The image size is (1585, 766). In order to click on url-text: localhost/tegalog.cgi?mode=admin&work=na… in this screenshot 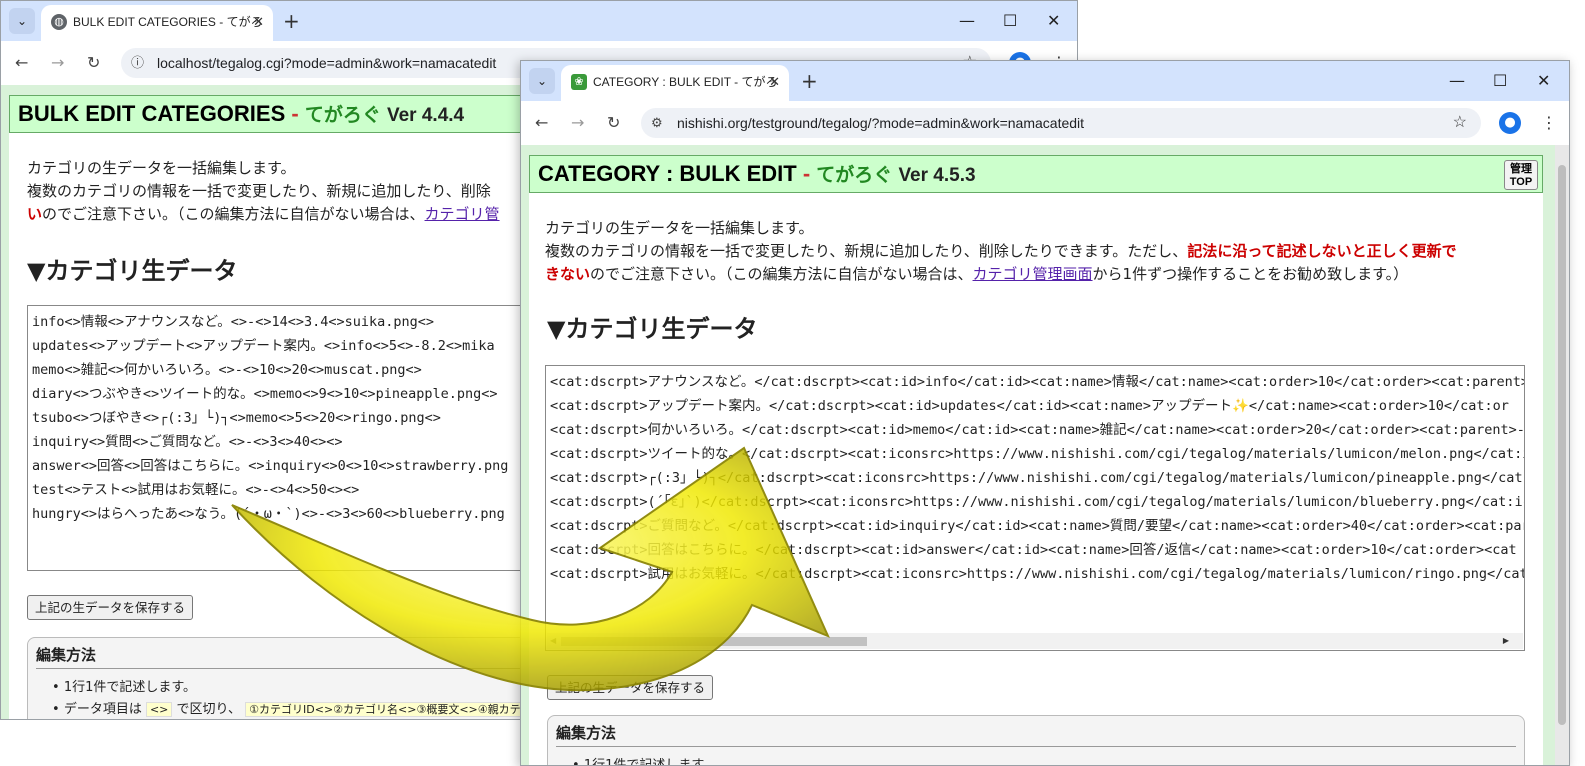, I will do `click(327, 63)`.